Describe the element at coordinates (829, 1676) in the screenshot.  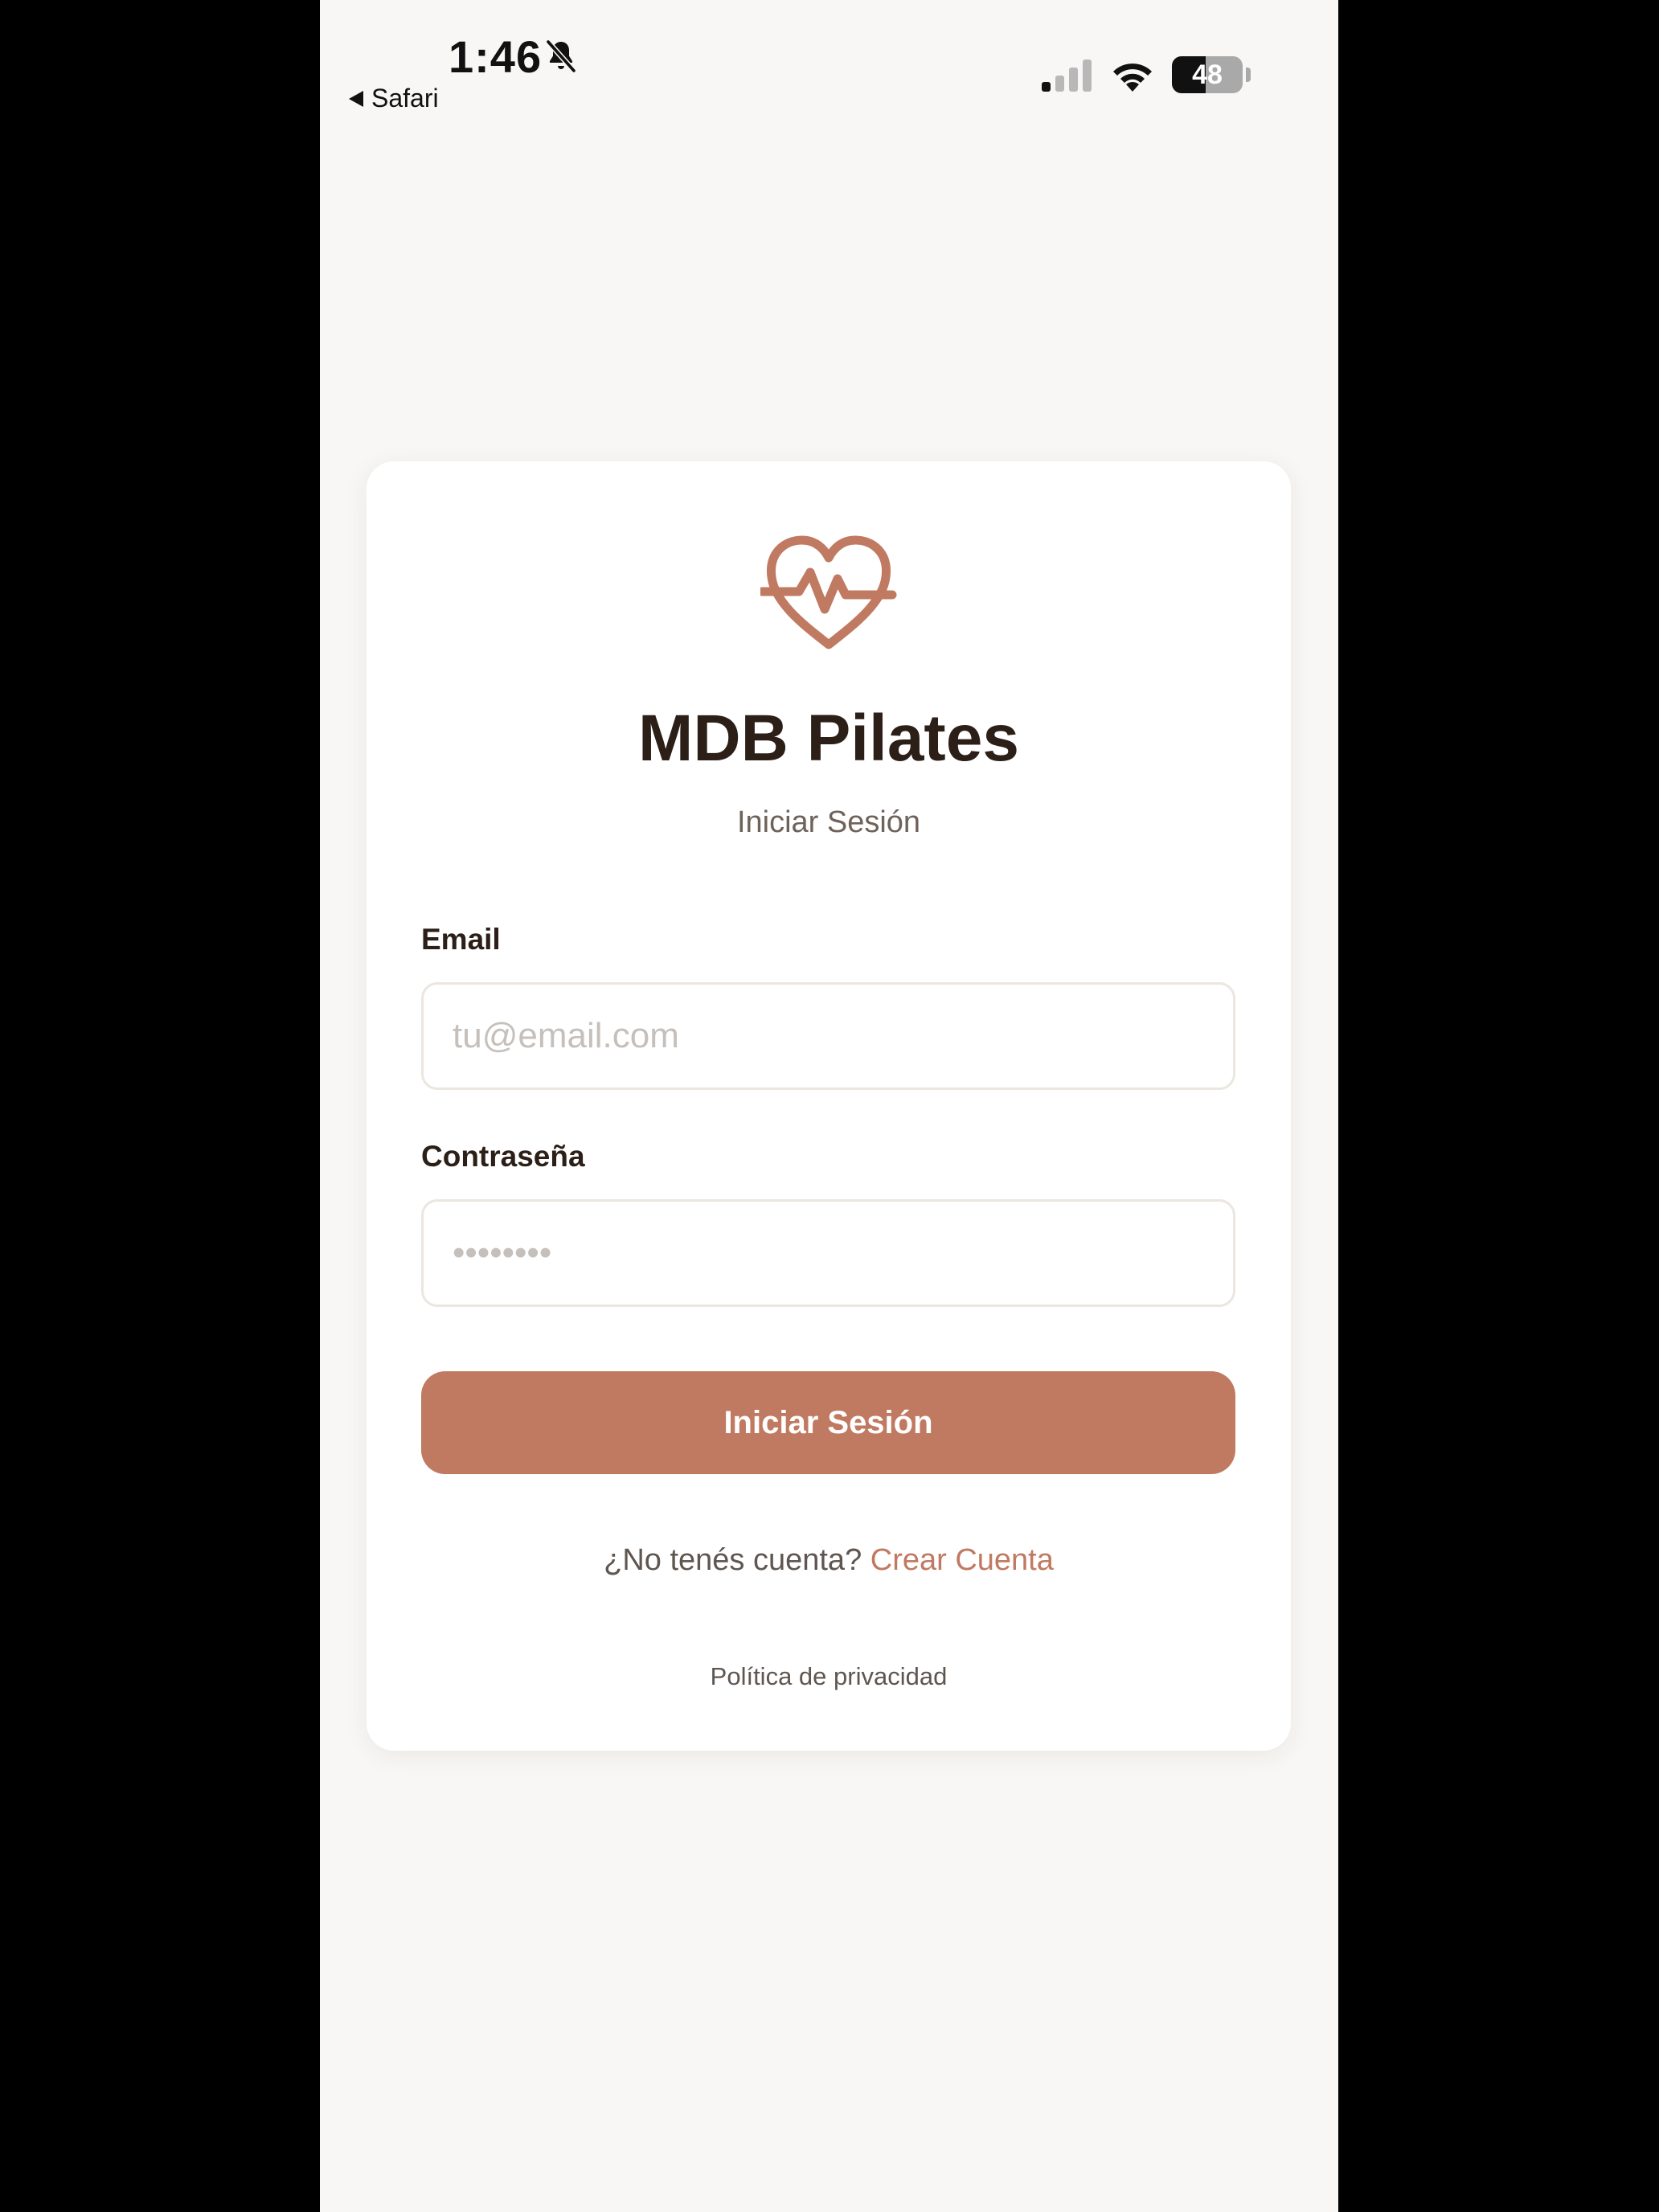
I see `privacy-policy-link: Política de privacidad` at that location.